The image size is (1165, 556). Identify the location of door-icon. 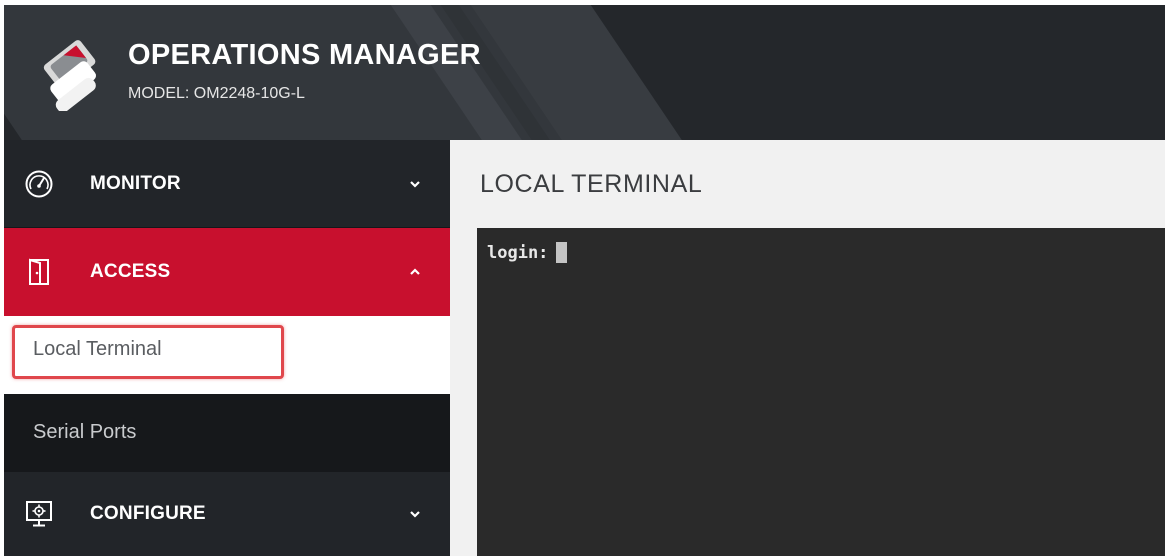
(39, 272).